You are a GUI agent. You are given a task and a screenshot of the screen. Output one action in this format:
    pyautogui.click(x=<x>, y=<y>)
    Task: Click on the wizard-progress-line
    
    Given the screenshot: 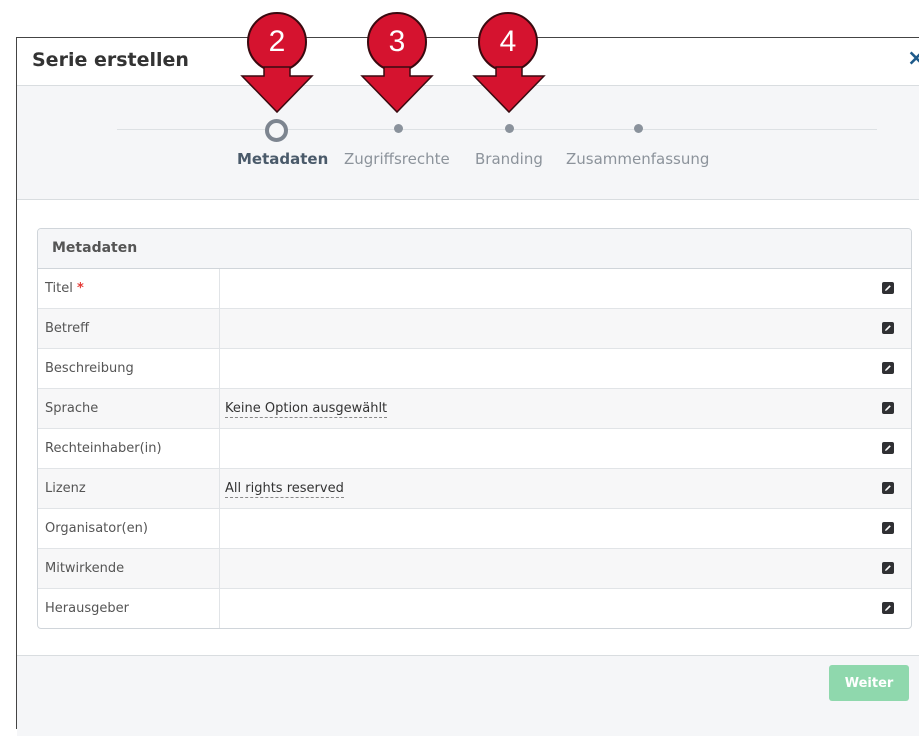 What is the action you would take?
    pyautogui.click(x=497, y=129)
    